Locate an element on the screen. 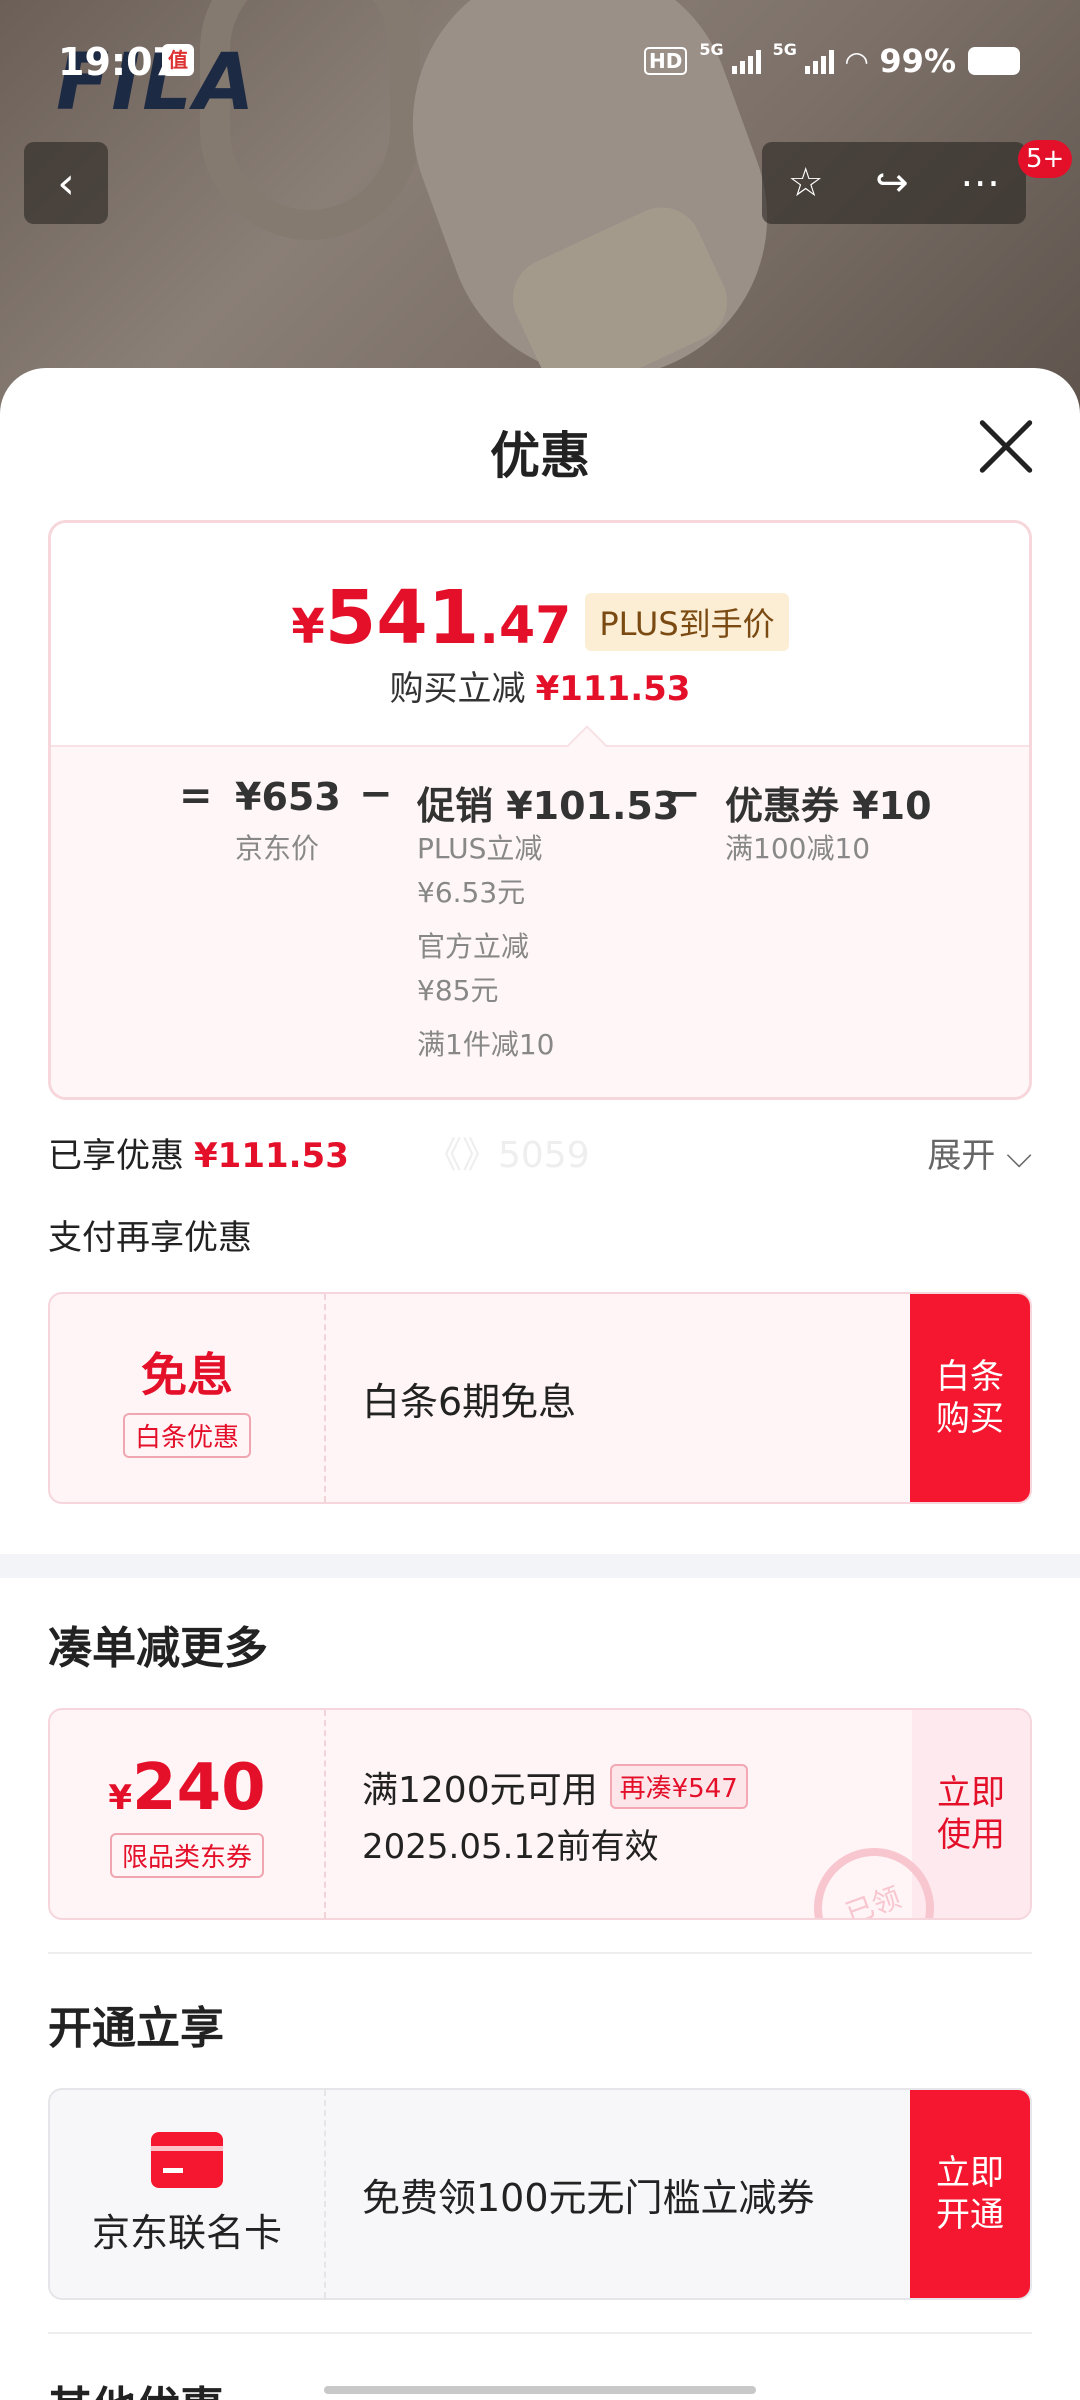 The width and height of the screenshot is (1080, 2400). section-divider is located at coordinates (540, 1566).